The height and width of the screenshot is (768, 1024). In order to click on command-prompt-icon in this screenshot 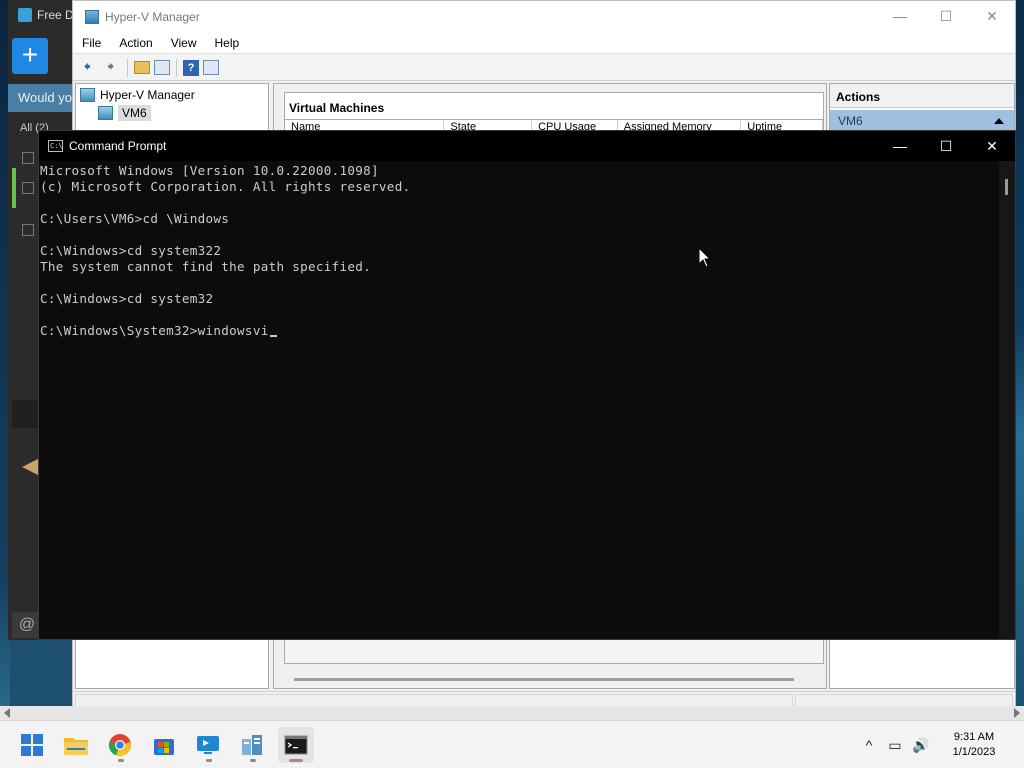, I will do `click(296, 745)`.